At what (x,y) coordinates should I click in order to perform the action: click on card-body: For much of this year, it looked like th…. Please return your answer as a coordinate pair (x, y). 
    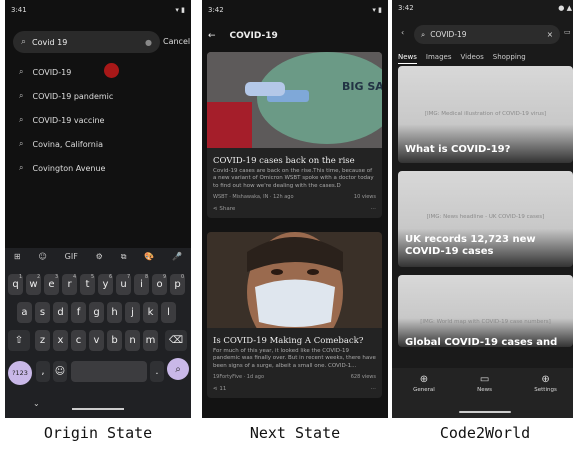
    Looking at the image, I should click on (294, 358).